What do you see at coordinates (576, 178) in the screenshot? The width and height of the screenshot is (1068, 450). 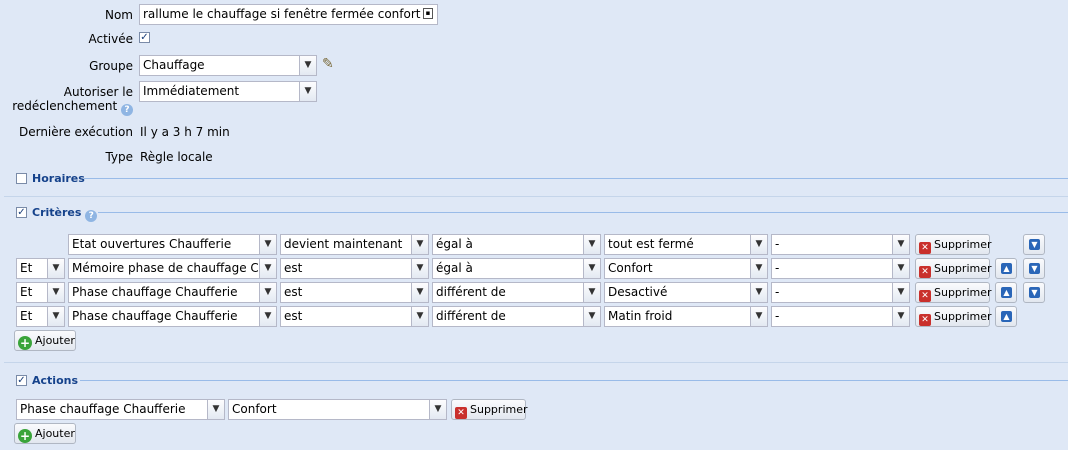 I see `horaires-divider` at bounding box center [576, 178].